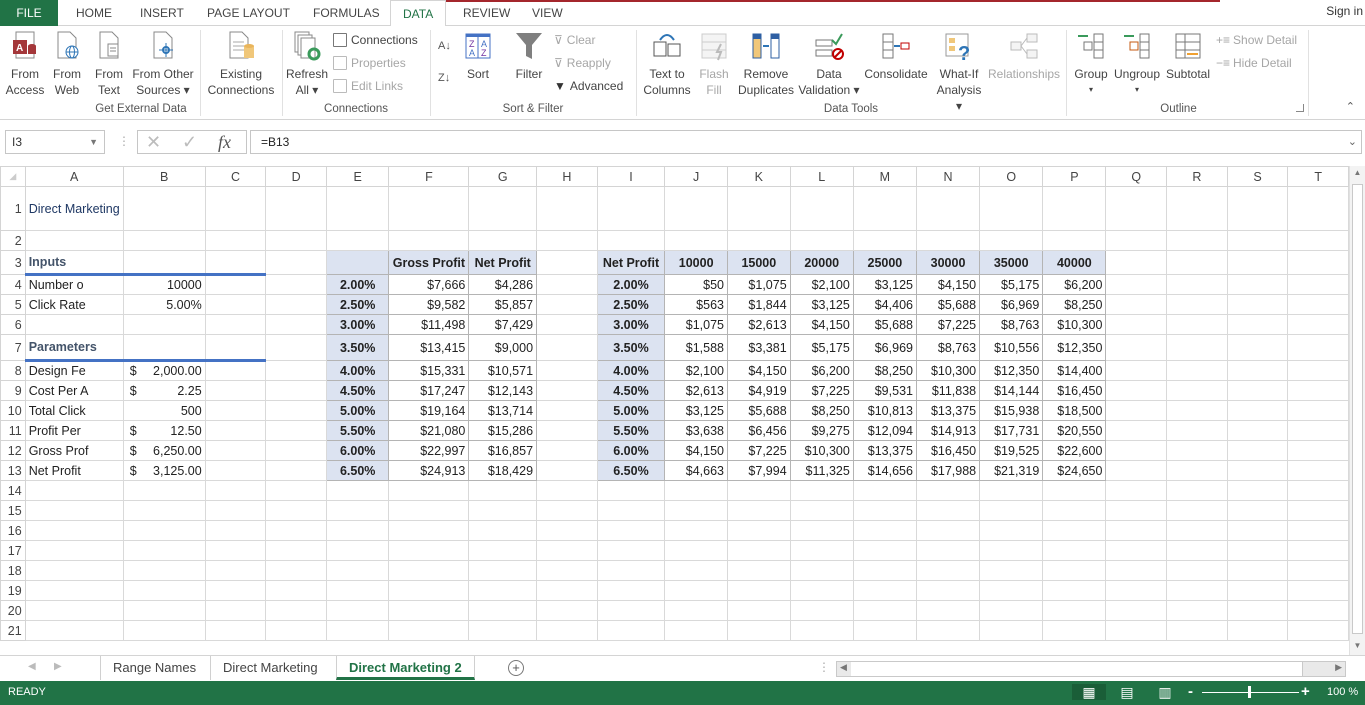 This screenshot has width=1365, height=705. I want to click on two-way-value: $6,969, so click(884, 347).